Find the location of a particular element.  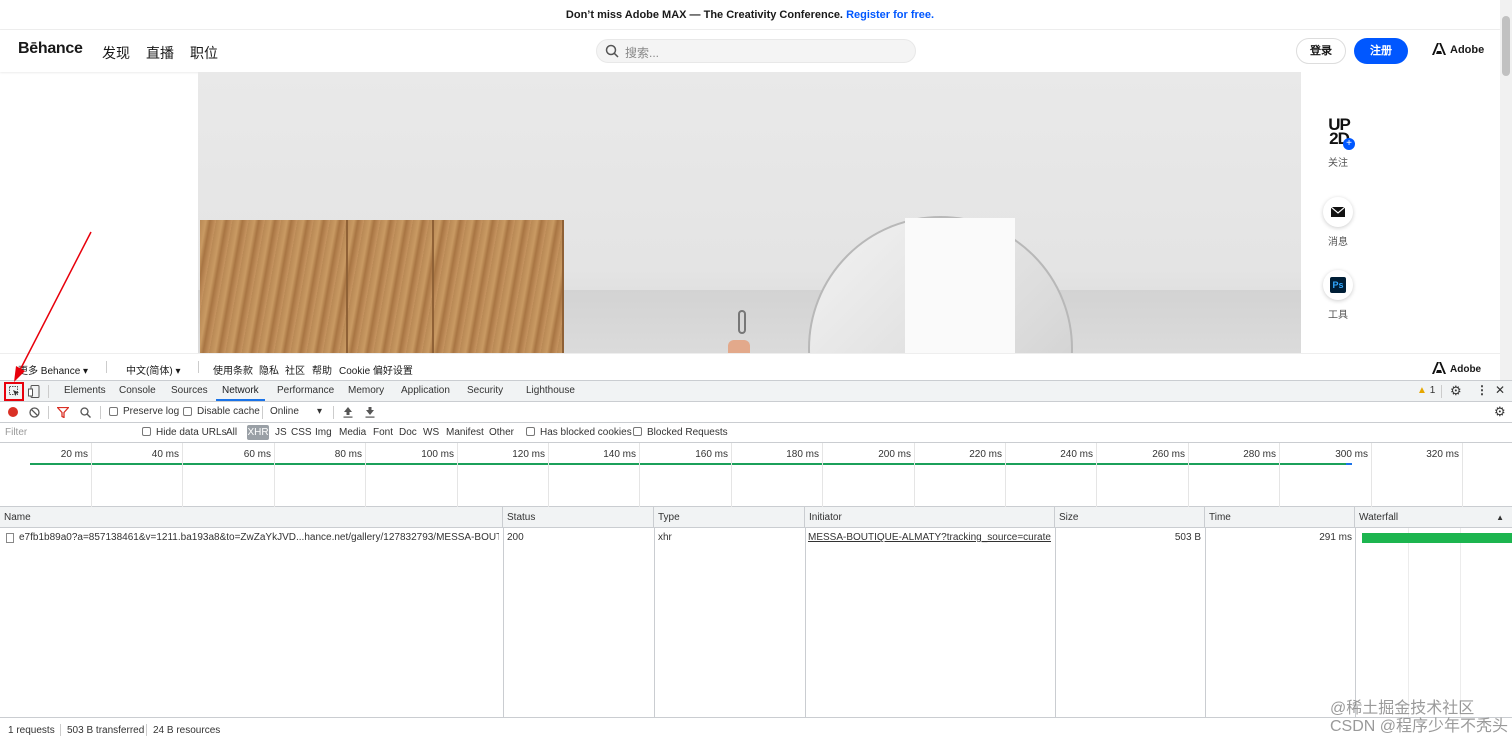

column-header-initiator: Initiator is located at coordinates (930, 517).